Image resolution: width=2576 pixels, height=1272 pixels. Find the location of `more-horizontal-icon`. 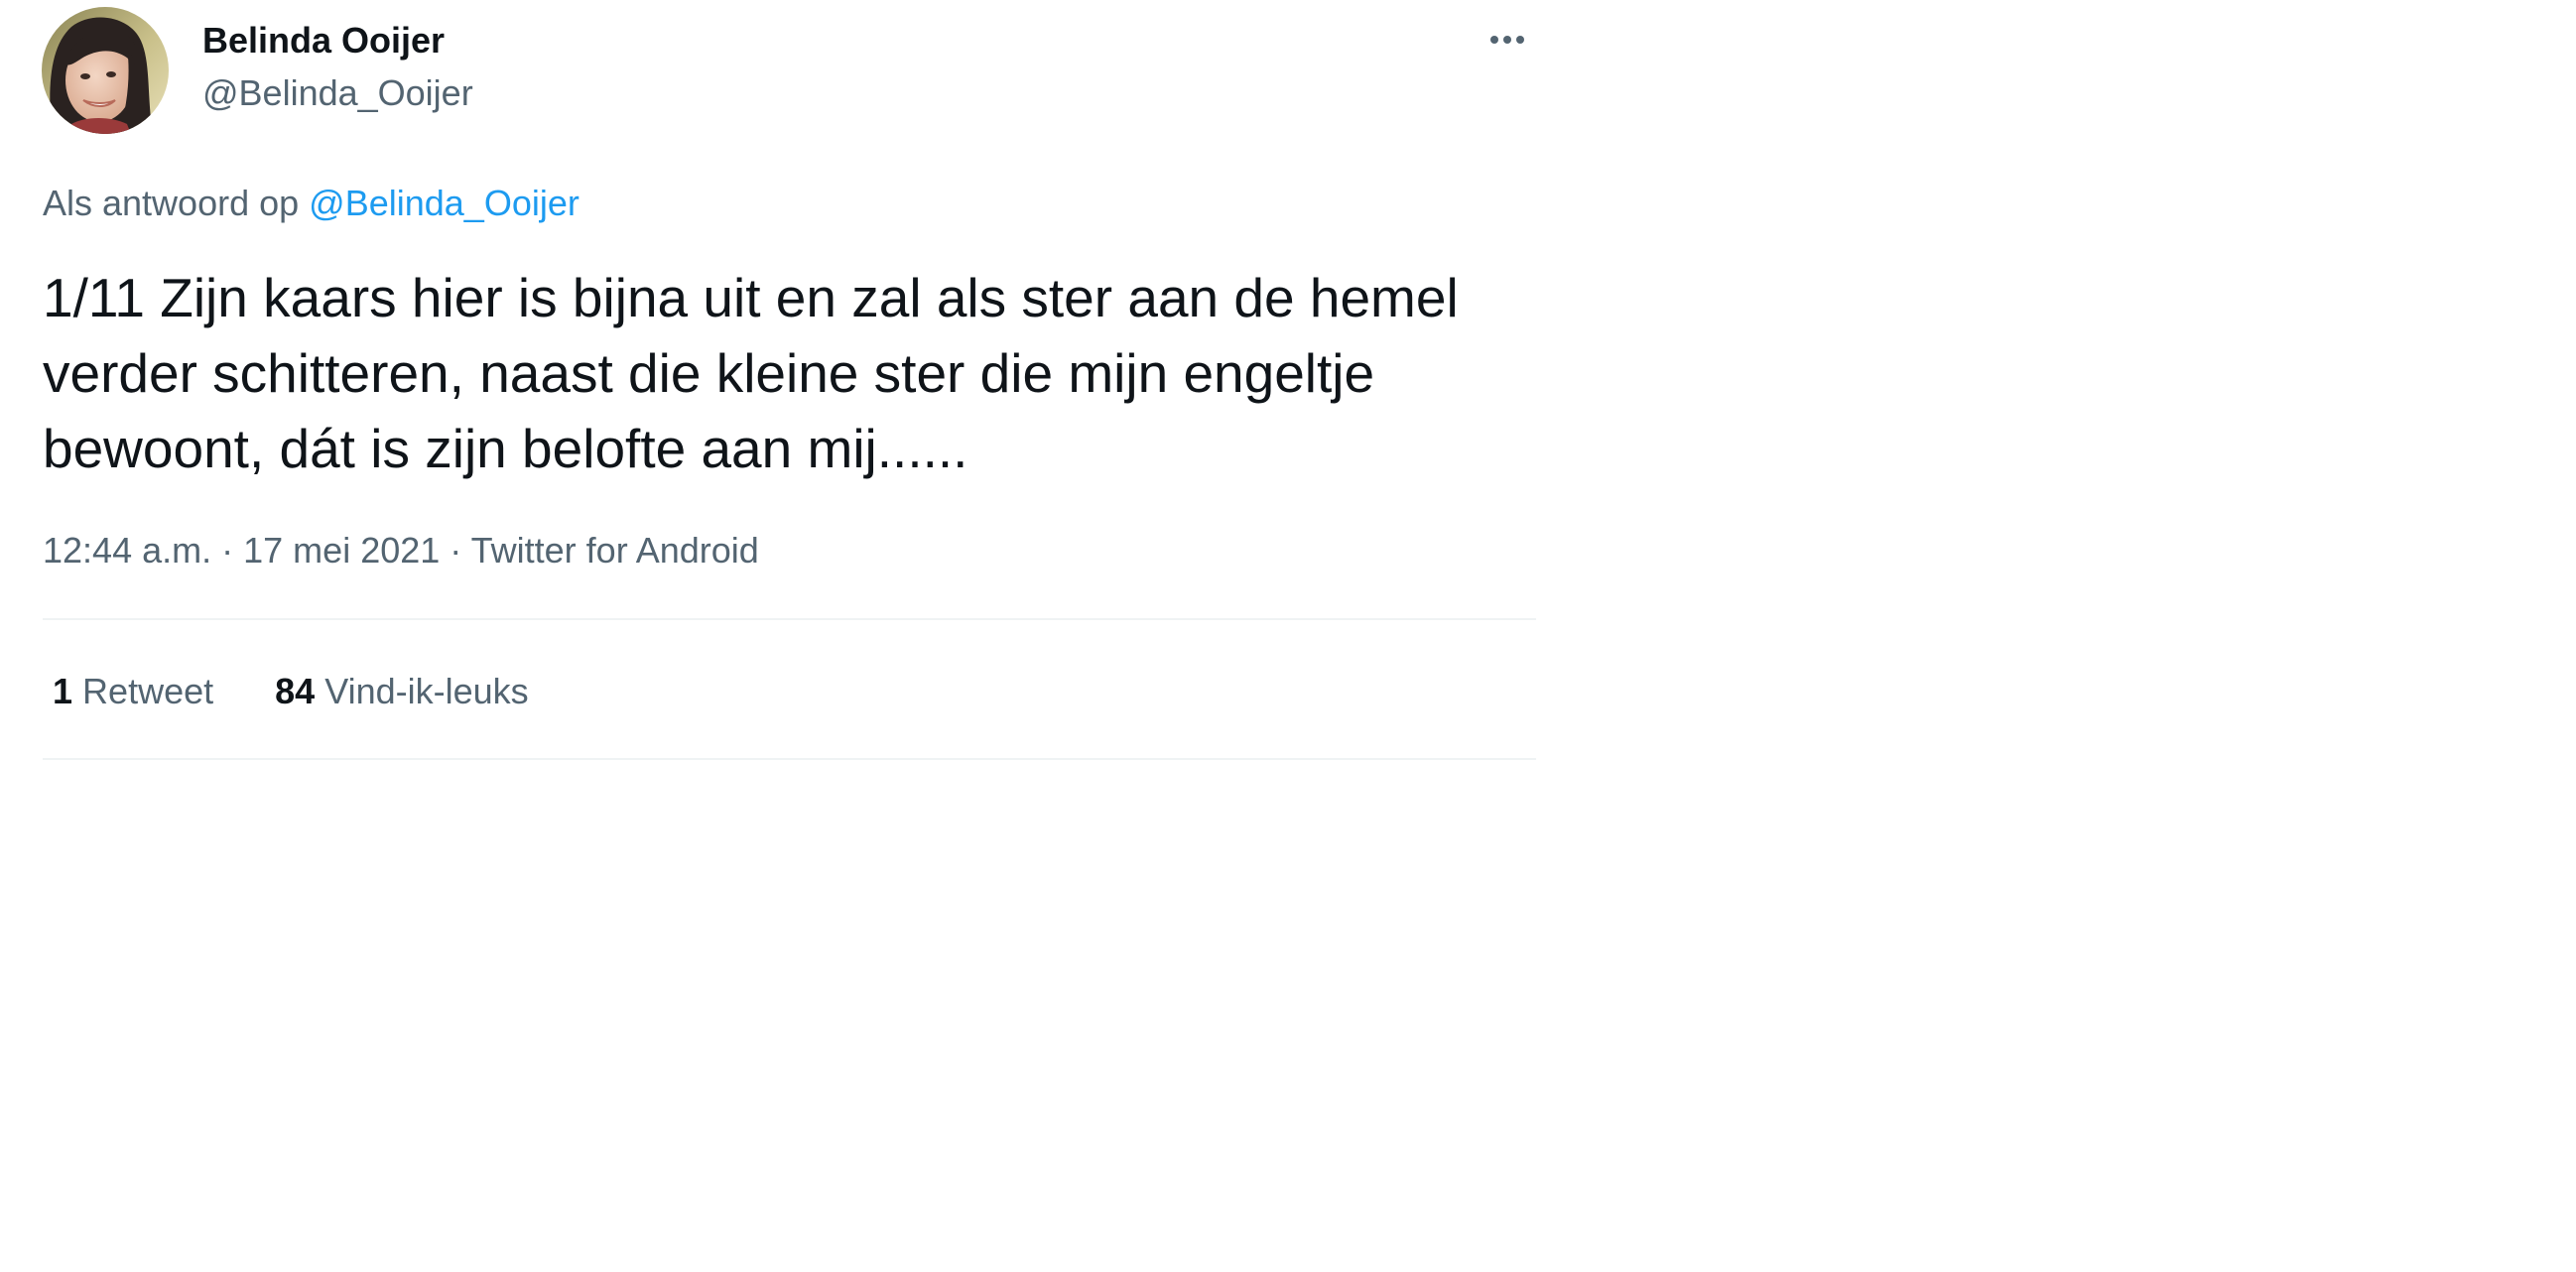

more-horizontal-icon is located at coordinates (1507, 40).